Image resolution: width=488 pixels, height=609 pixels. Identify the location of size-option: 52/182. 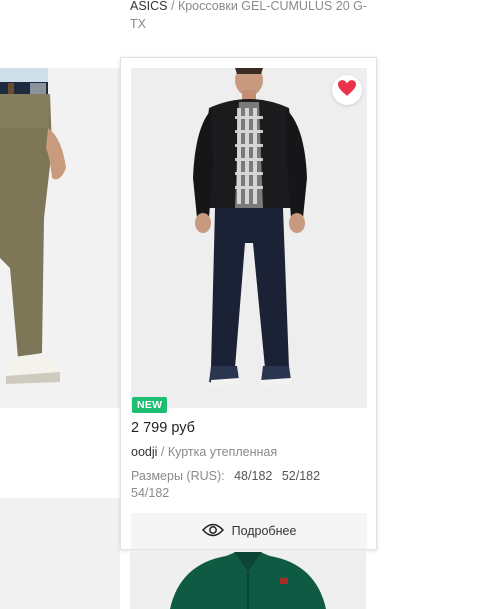
(301, 476).